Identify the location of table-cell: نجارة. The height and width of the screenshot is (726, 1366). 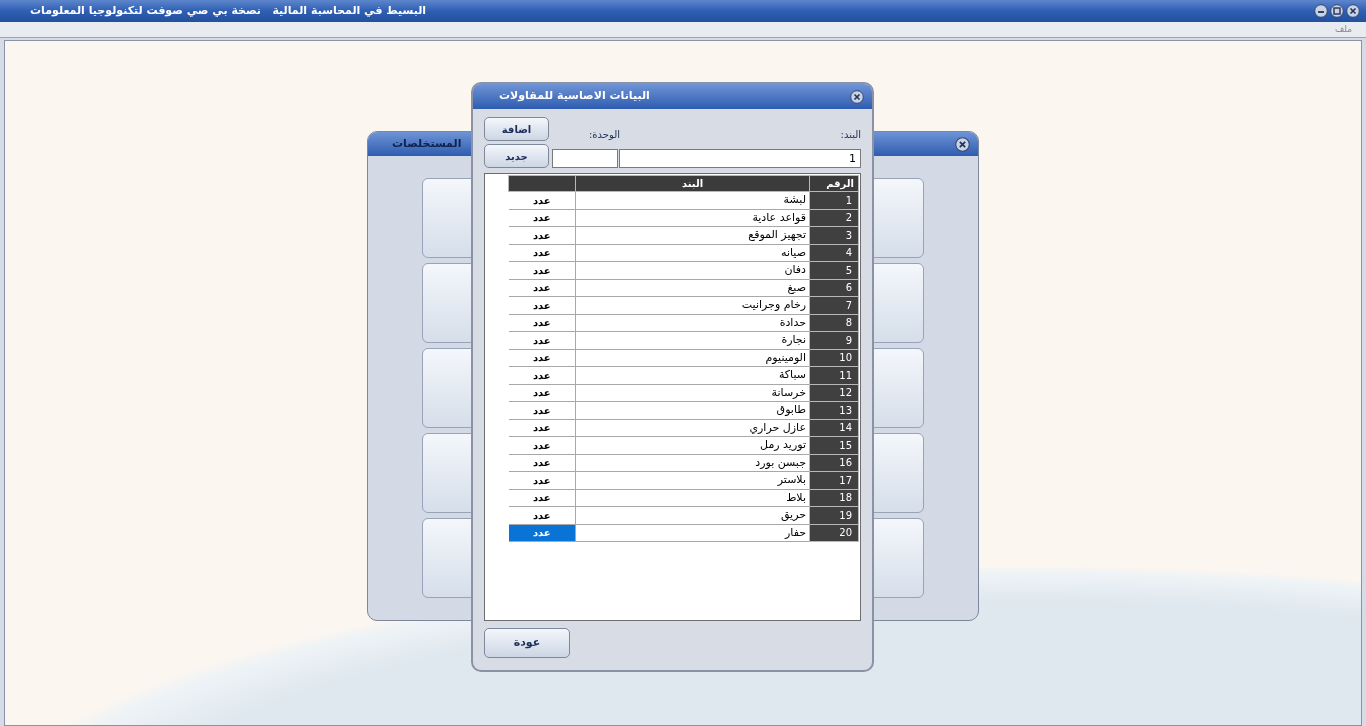
(692, 340).